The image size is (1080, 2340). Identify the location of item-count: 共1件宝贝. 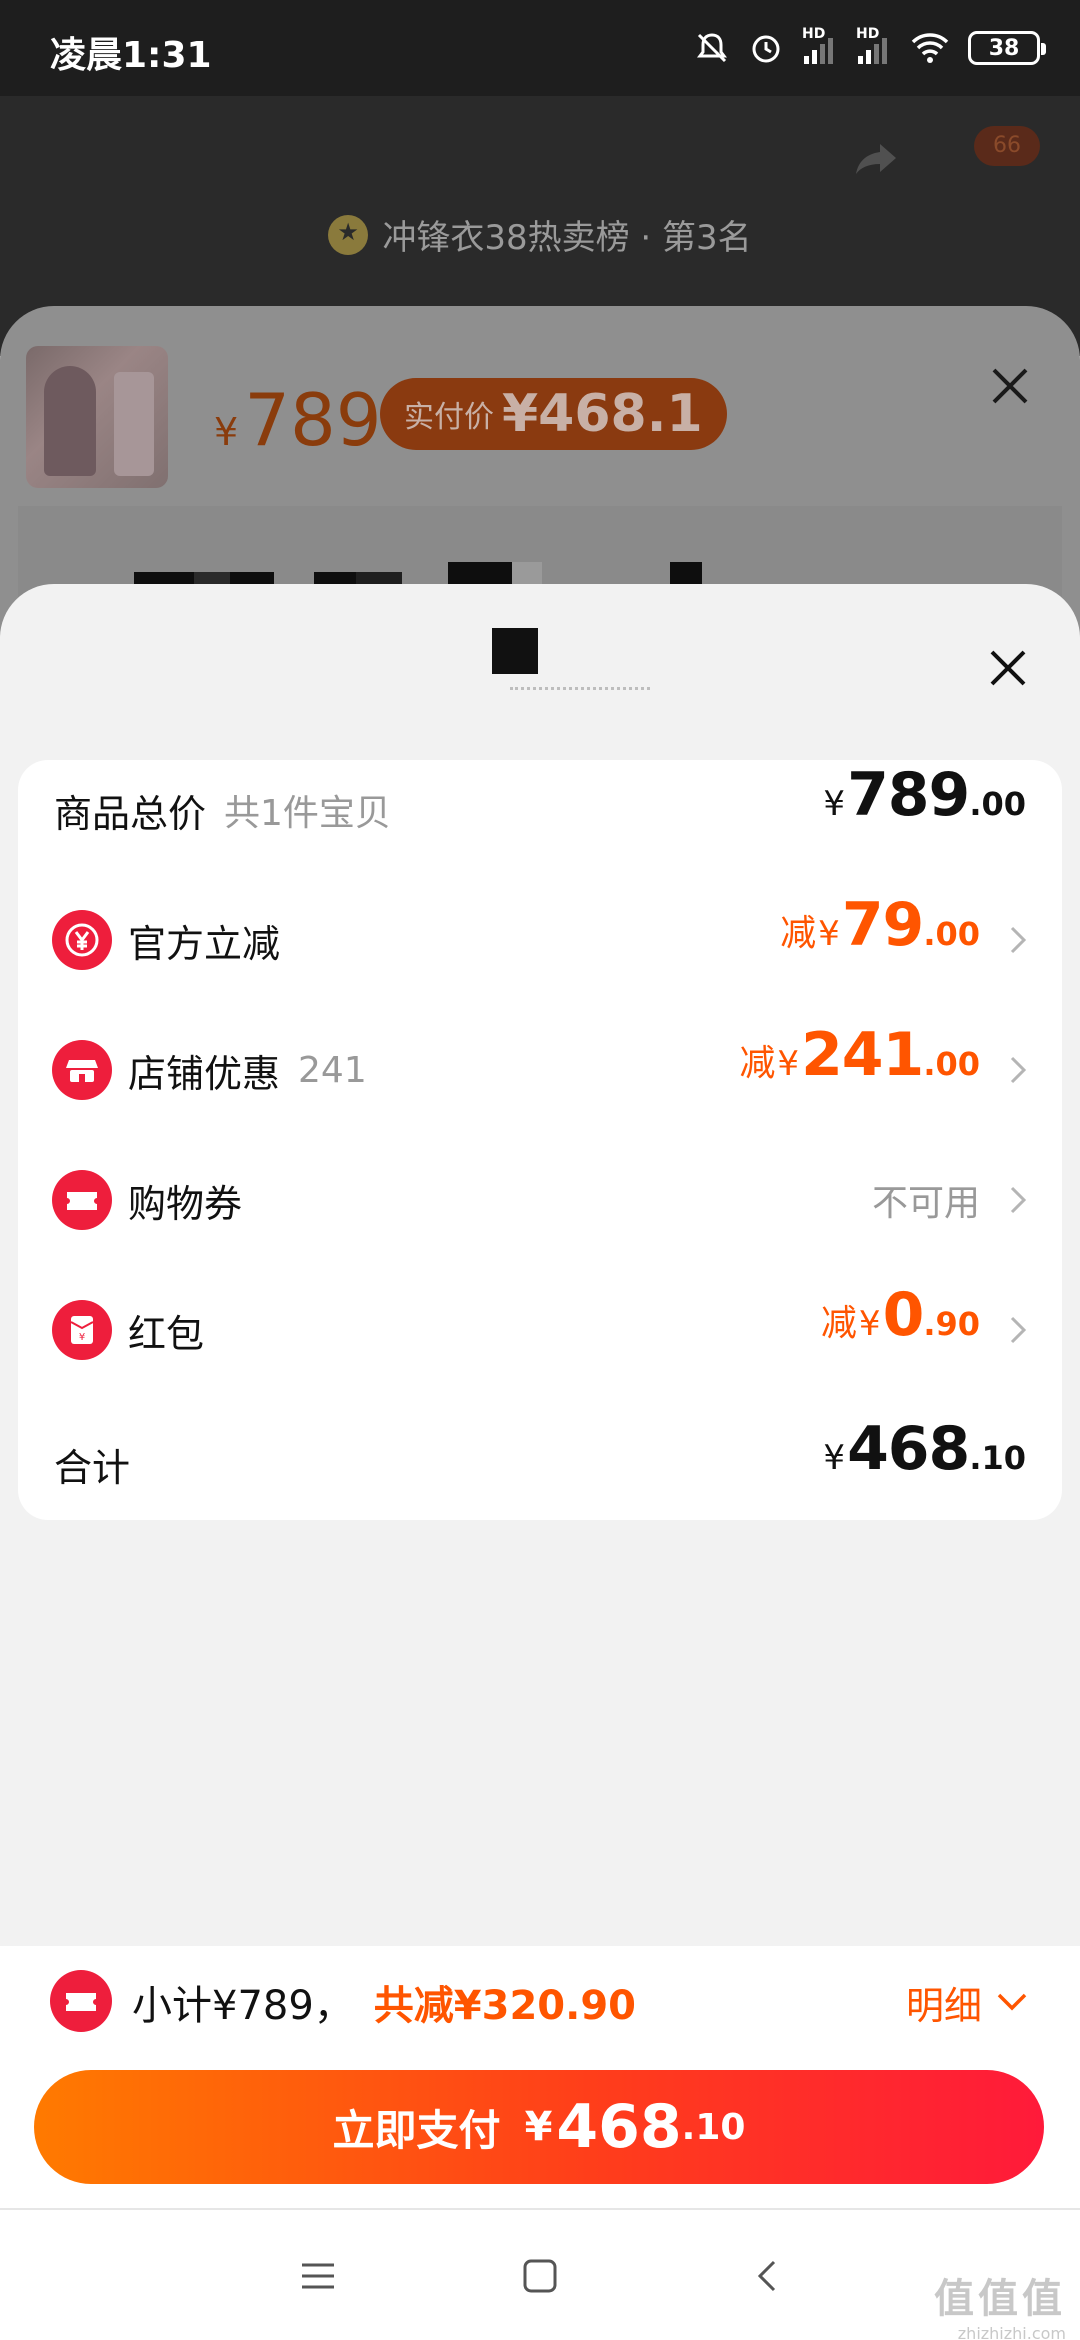
(307, 813).